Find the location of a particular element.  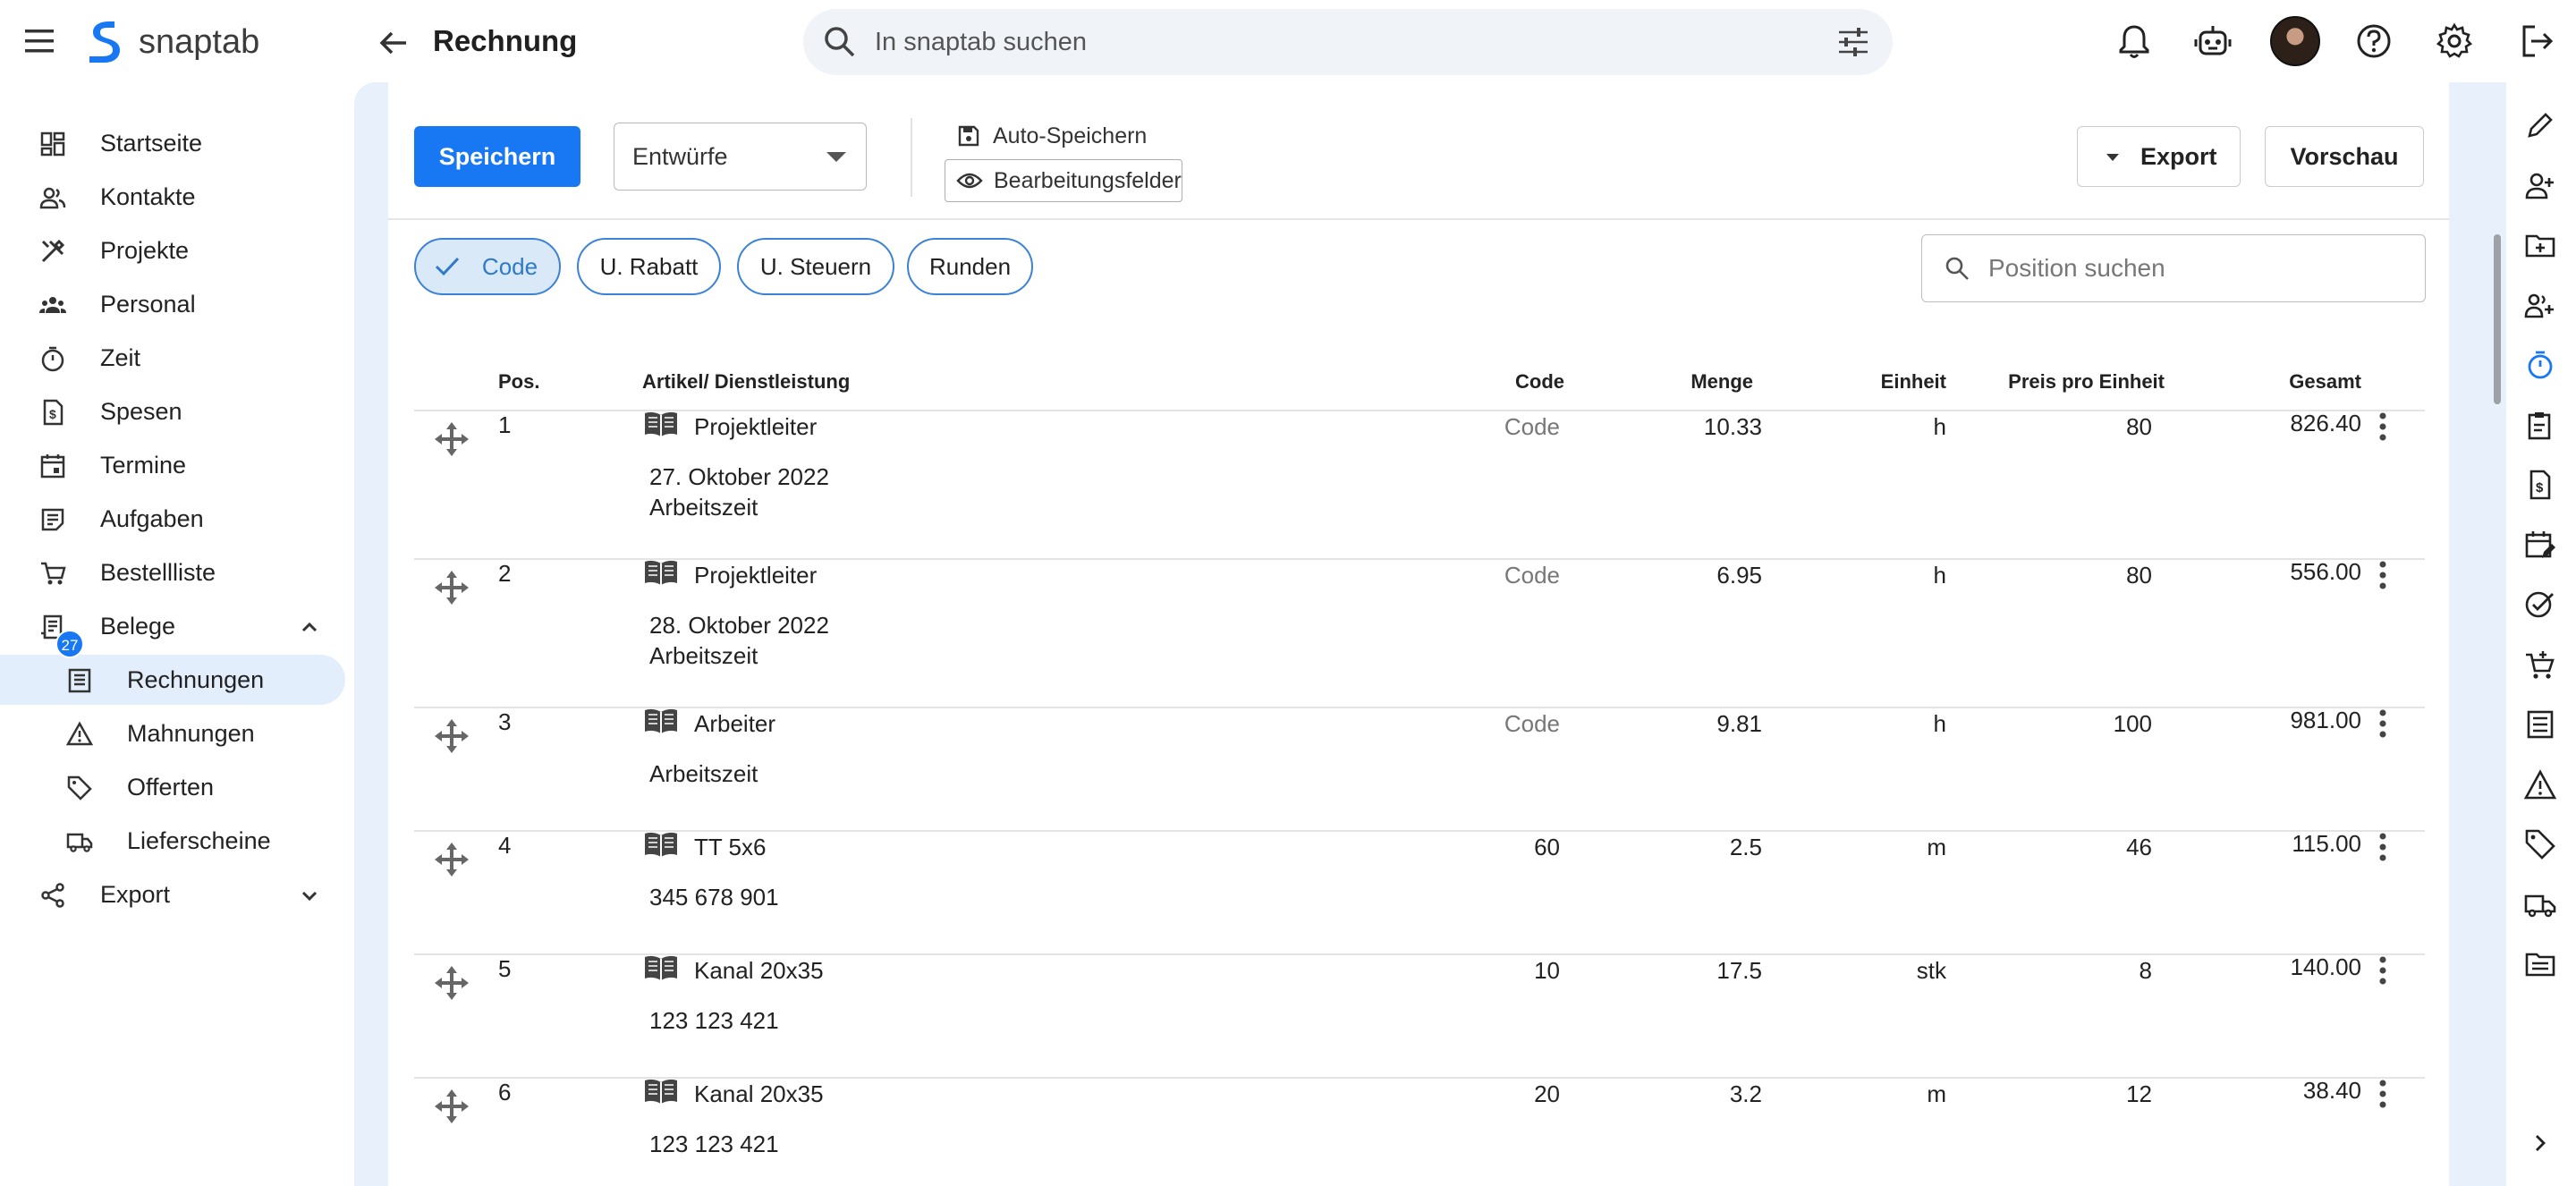

cell-price: 100 is located at coordinates (2085, 723).